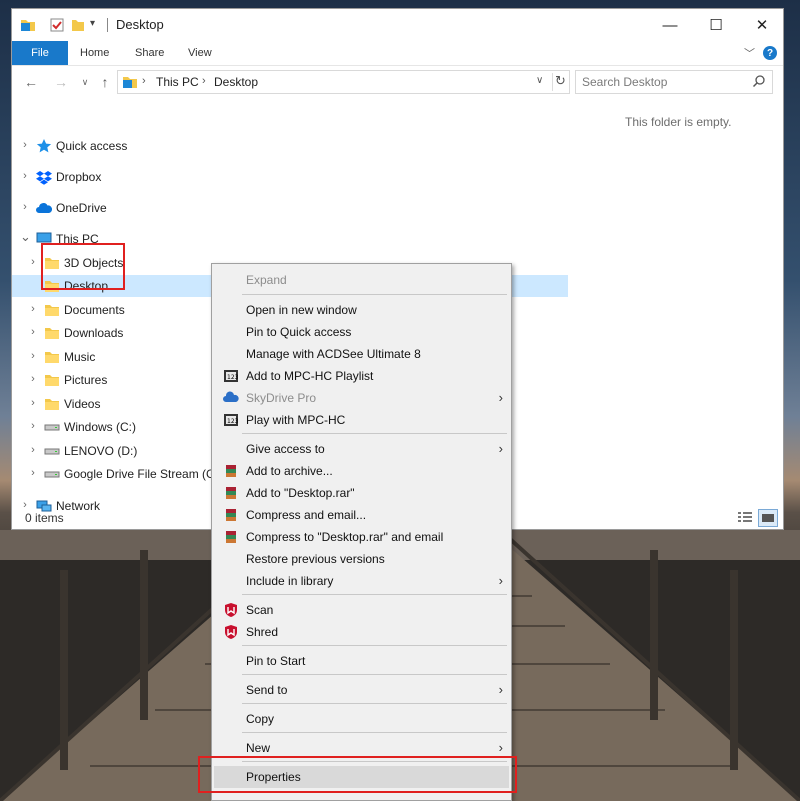 The image size is (800, 801). What do you see at coordinates (361, 632) in the screenshot?
I see `menu-item-shred: Shred` at bounding box center [361, 632].